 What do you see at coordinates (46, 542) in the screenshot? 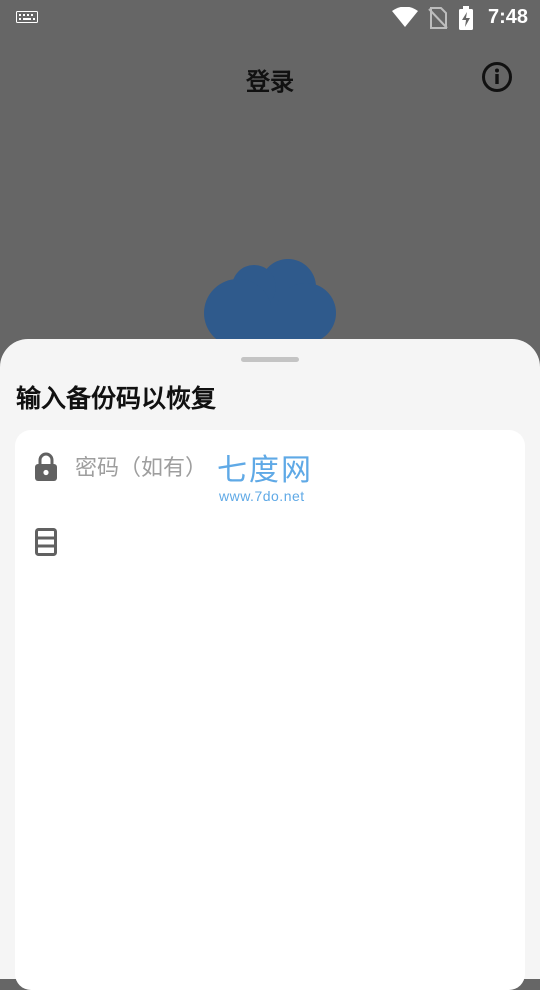
I see `list-icon` at bounding box center [46, 542].